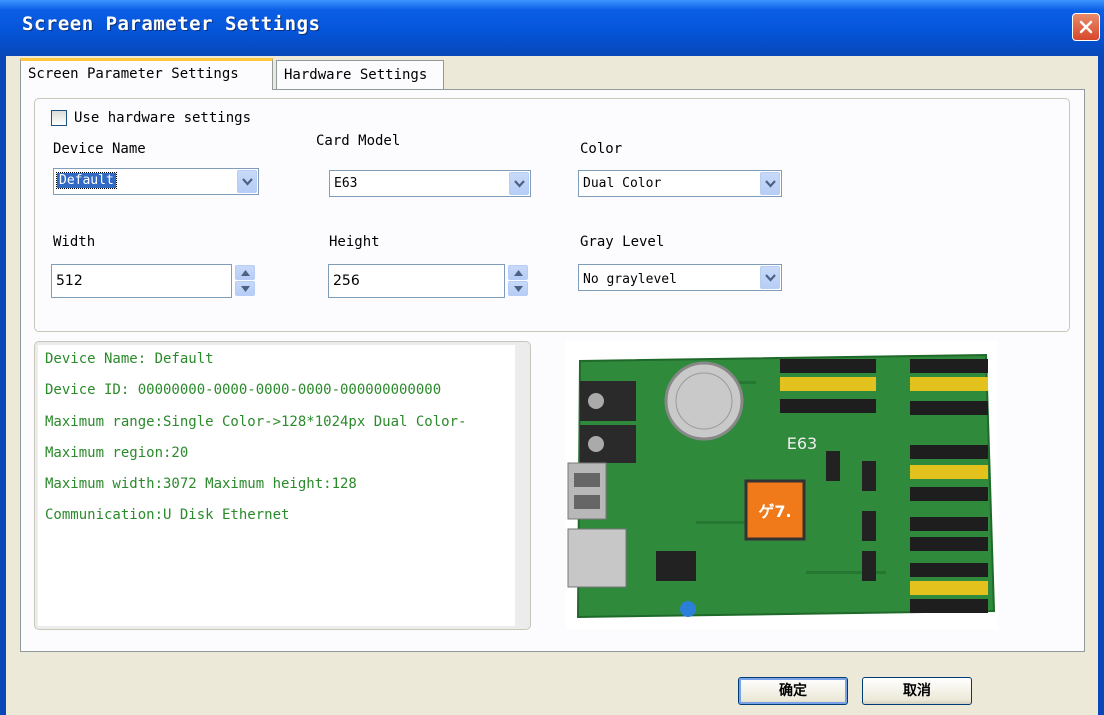  I want to click on width-increment-button, so click(245, 272).